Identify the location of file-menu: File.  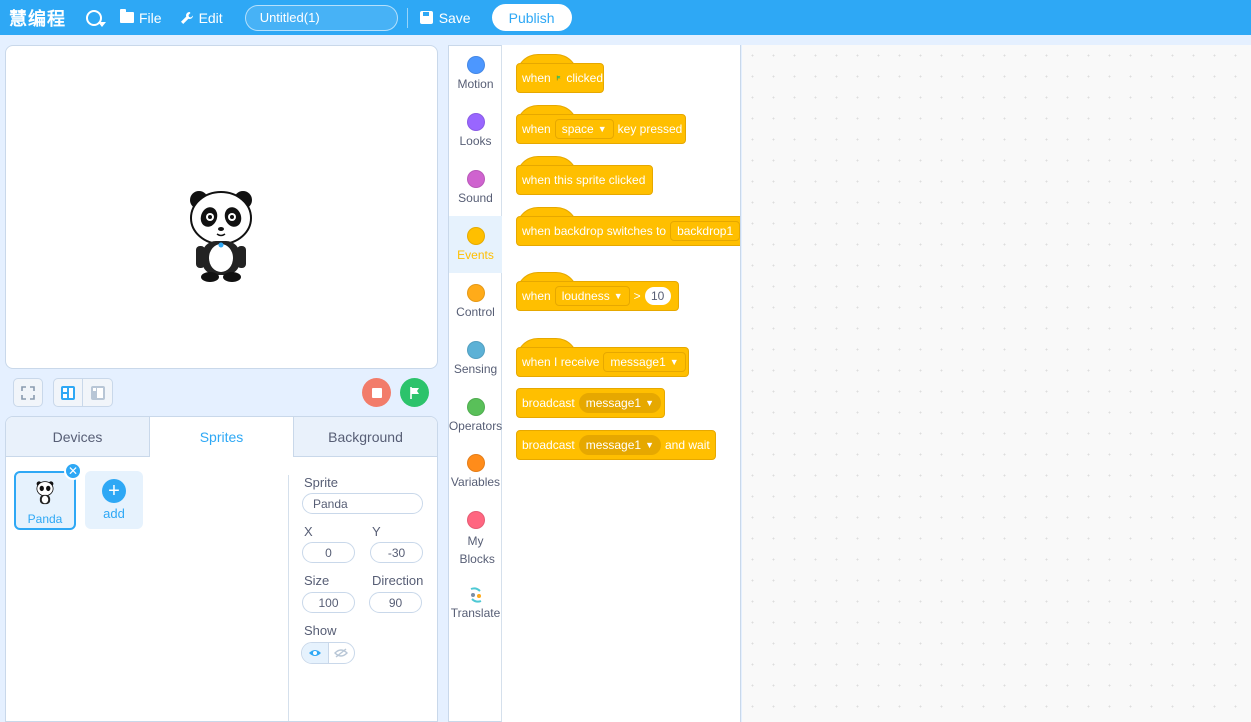
(141, 17).